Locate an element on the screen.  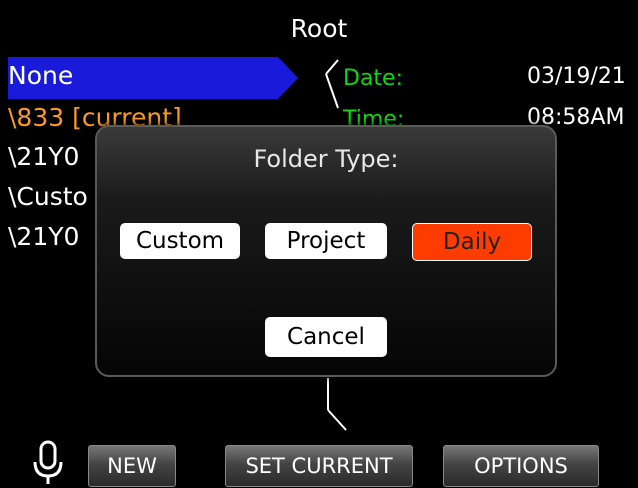
page-title: Root is located at coordinates (319, 28).